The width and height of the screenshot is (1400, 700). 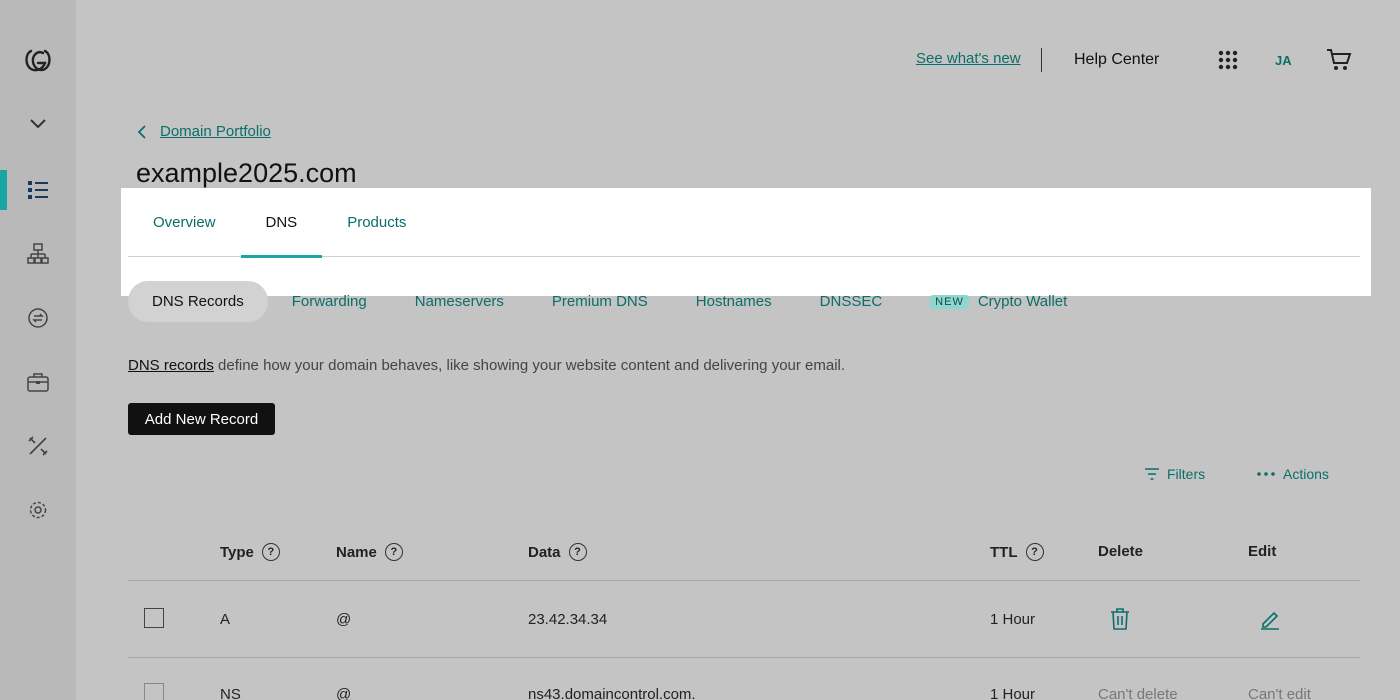 I want to click on crypto-wallet-label: Crypto Wallet, so click(x=1022, y=301).